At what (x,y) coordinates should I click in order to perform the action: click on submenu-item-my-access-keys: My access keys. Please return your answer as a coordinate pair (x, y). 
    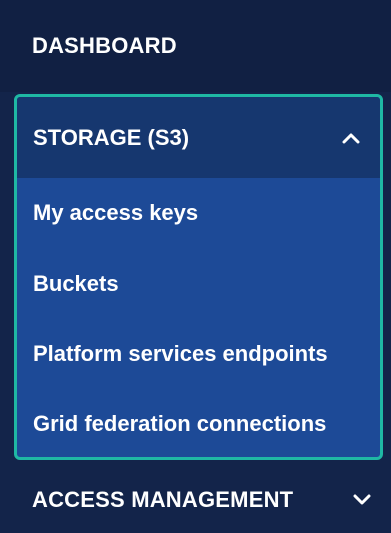
    Looking at the image, I should click on (198, 213).